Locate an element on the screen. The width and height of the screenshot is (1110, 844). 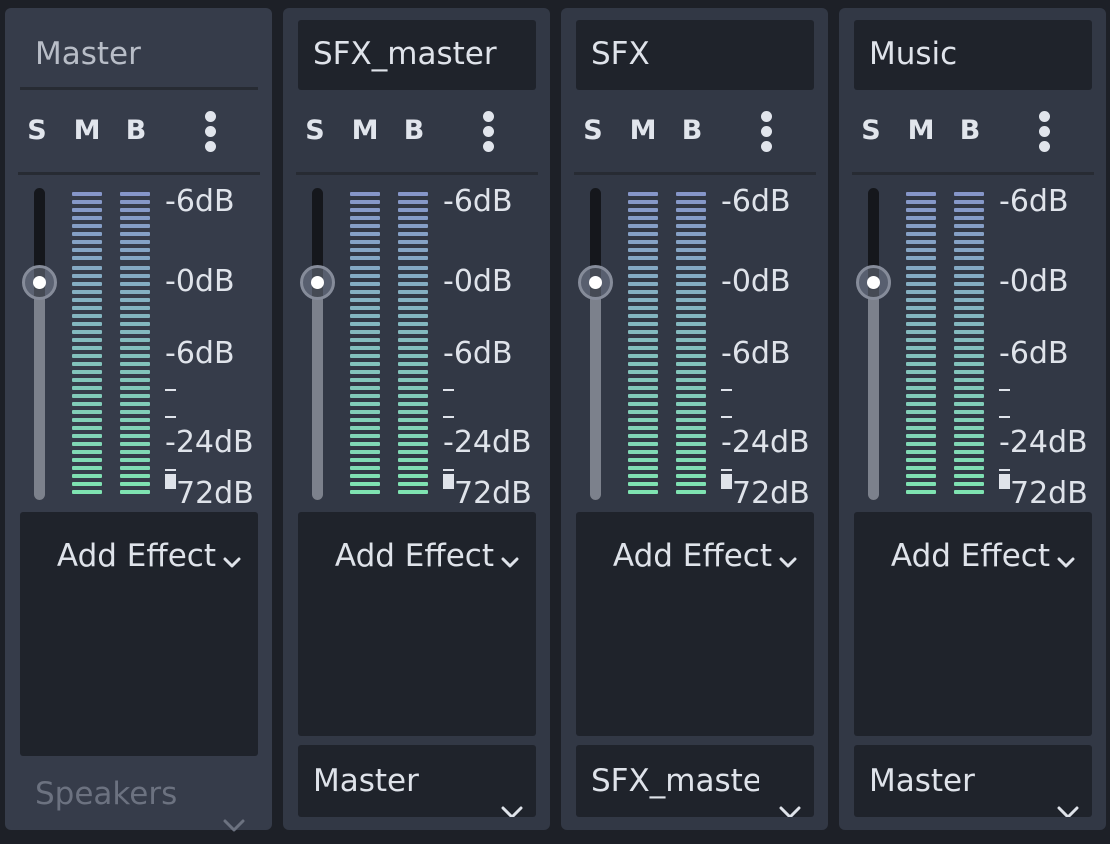
bus-name-field: Master is located at coordinates (139, 55).